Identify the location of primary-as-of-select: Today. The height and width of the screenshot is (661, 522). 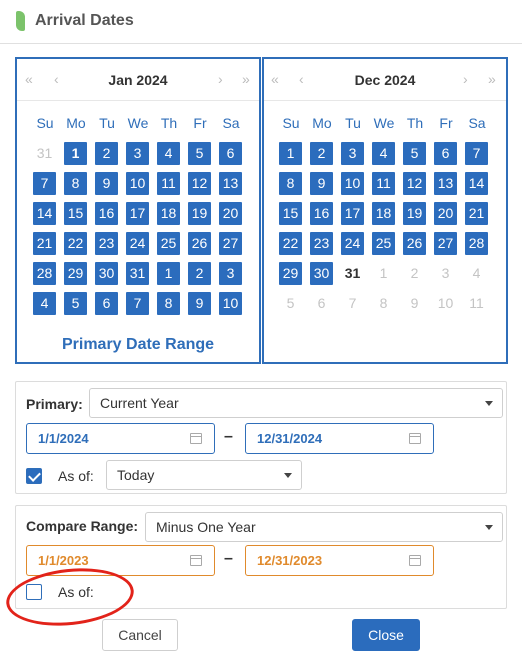
(204, 475).